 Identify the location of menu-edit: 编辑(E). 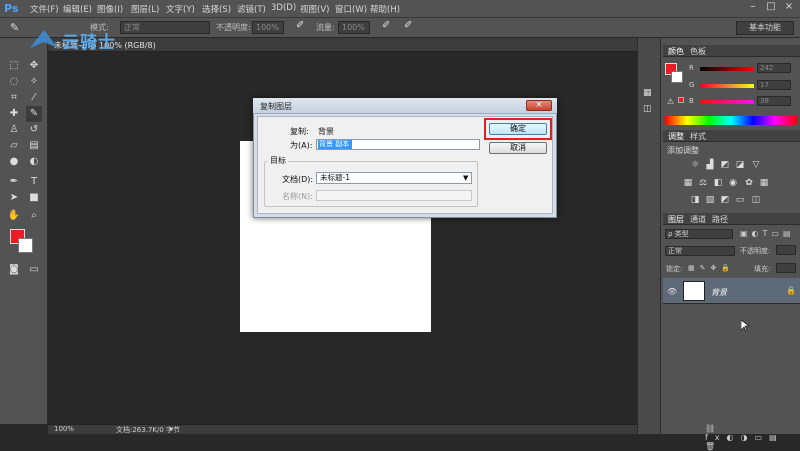
(77, 9).